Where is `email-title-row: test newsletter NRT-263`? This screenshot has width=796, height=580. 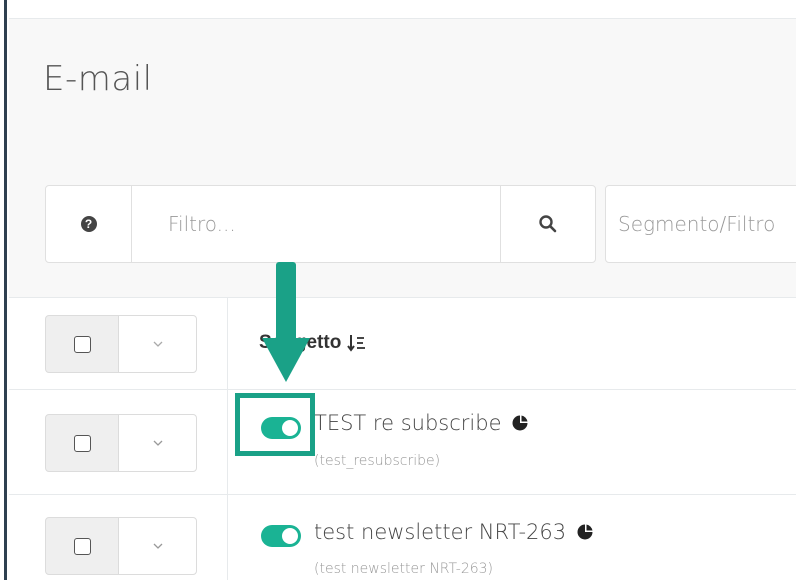
email-title-row: test newsletter NRT-263 is located at coordinates (454, 532).